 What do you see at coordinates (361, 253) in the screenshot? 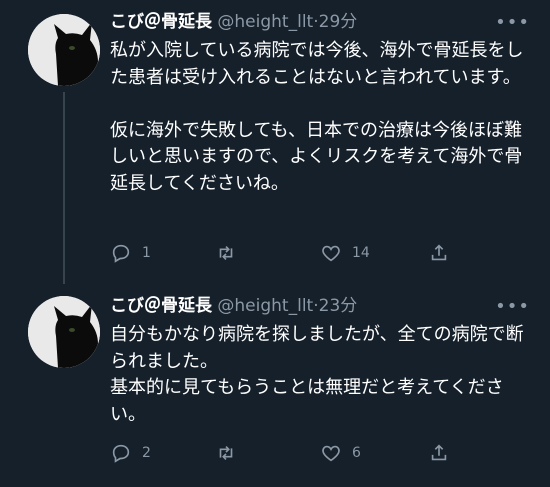
I see `like-count: 14` at bounding box center [361, 253].